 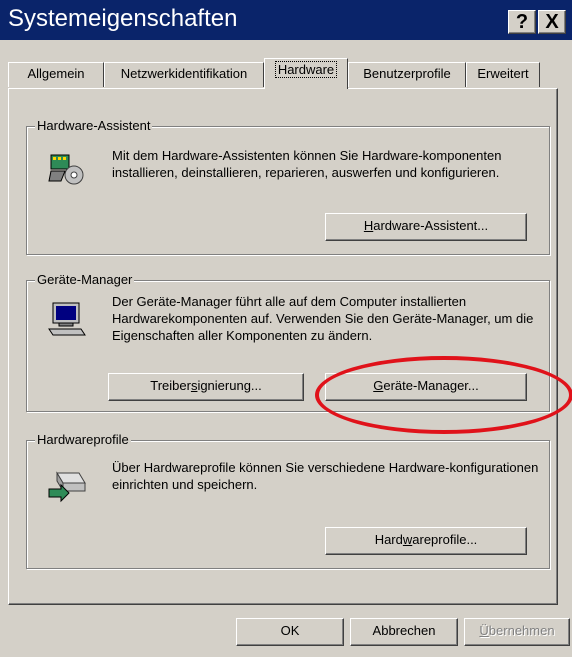 What do you see at coordinates (388, 539) in the screenshot?
I see `btn-text-pre: Hard` at bounding box center [388, 539].